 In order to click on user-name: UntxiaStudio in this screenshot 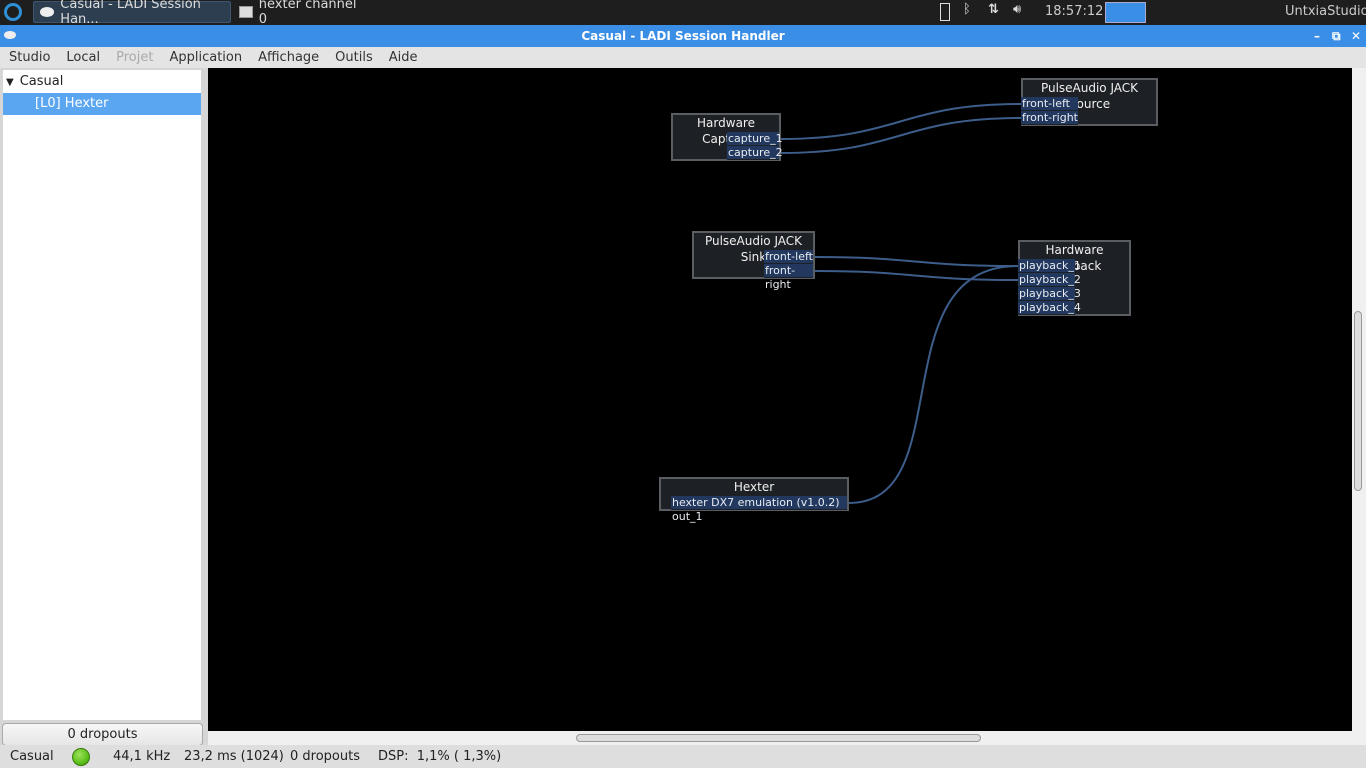, I will do `click(1325, 11)`.